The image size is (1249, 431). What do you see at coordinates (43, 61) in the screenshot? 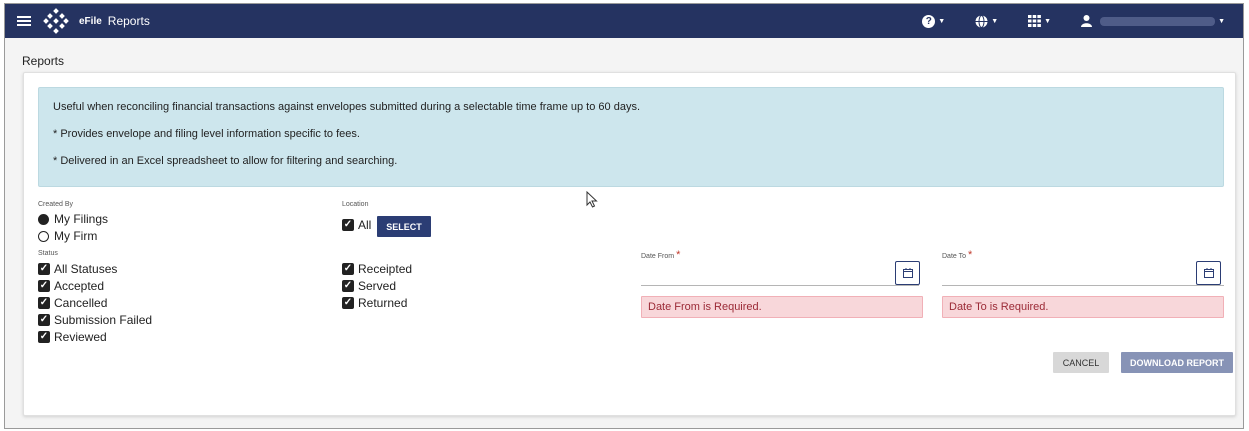
I see `page-title: Reports` at bounding box center [43, 61].